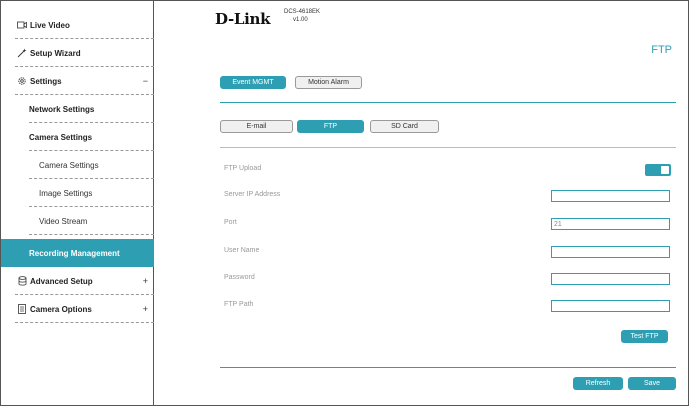  I want to click on sidebar-item-label: Live Video, so click(50, 25).